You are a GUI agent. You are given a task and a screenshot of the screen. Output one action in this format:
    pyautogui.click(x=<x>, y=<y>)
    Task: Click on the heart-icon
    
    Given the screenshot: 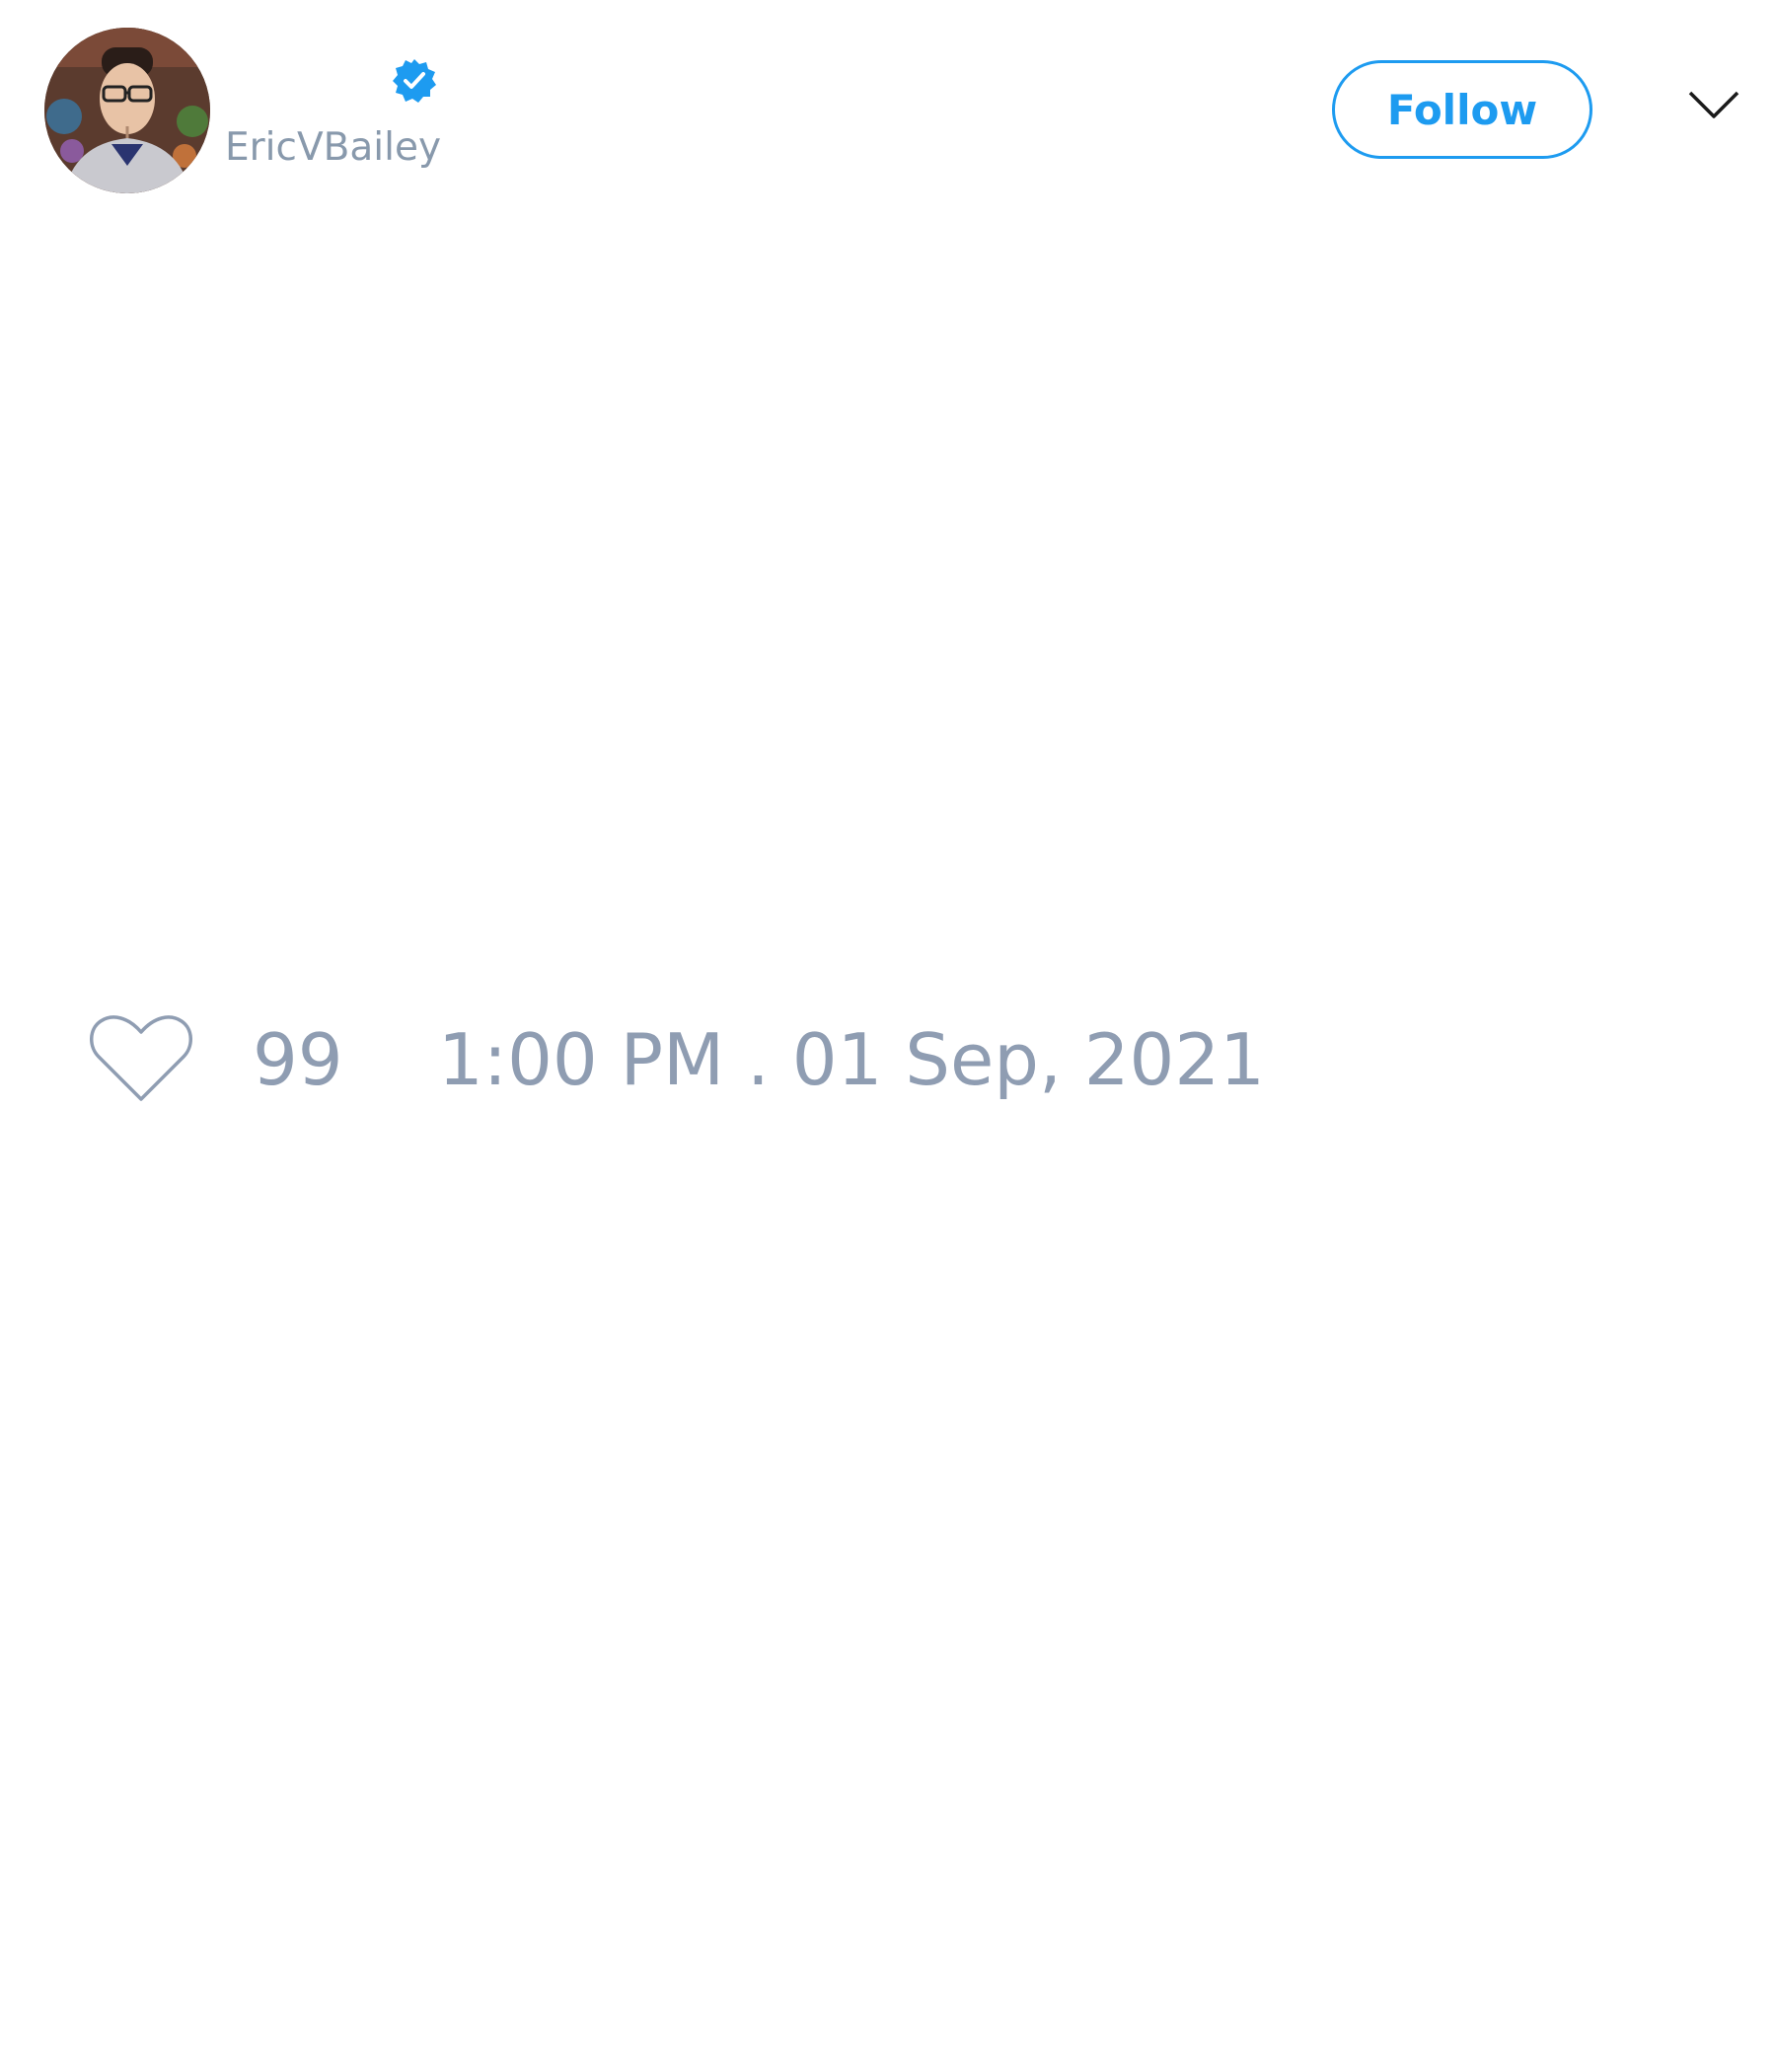 What is the action you would take?
    pyautogui.click(x=141, y=1060)
    